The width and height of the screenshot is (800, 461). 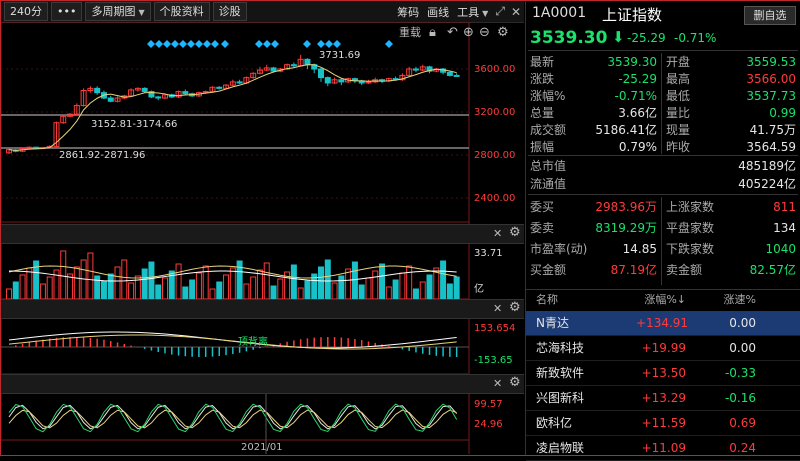 I want to click on quote-row: 总量 3.66亿 量比 0.99, so click(x=663, y=113).